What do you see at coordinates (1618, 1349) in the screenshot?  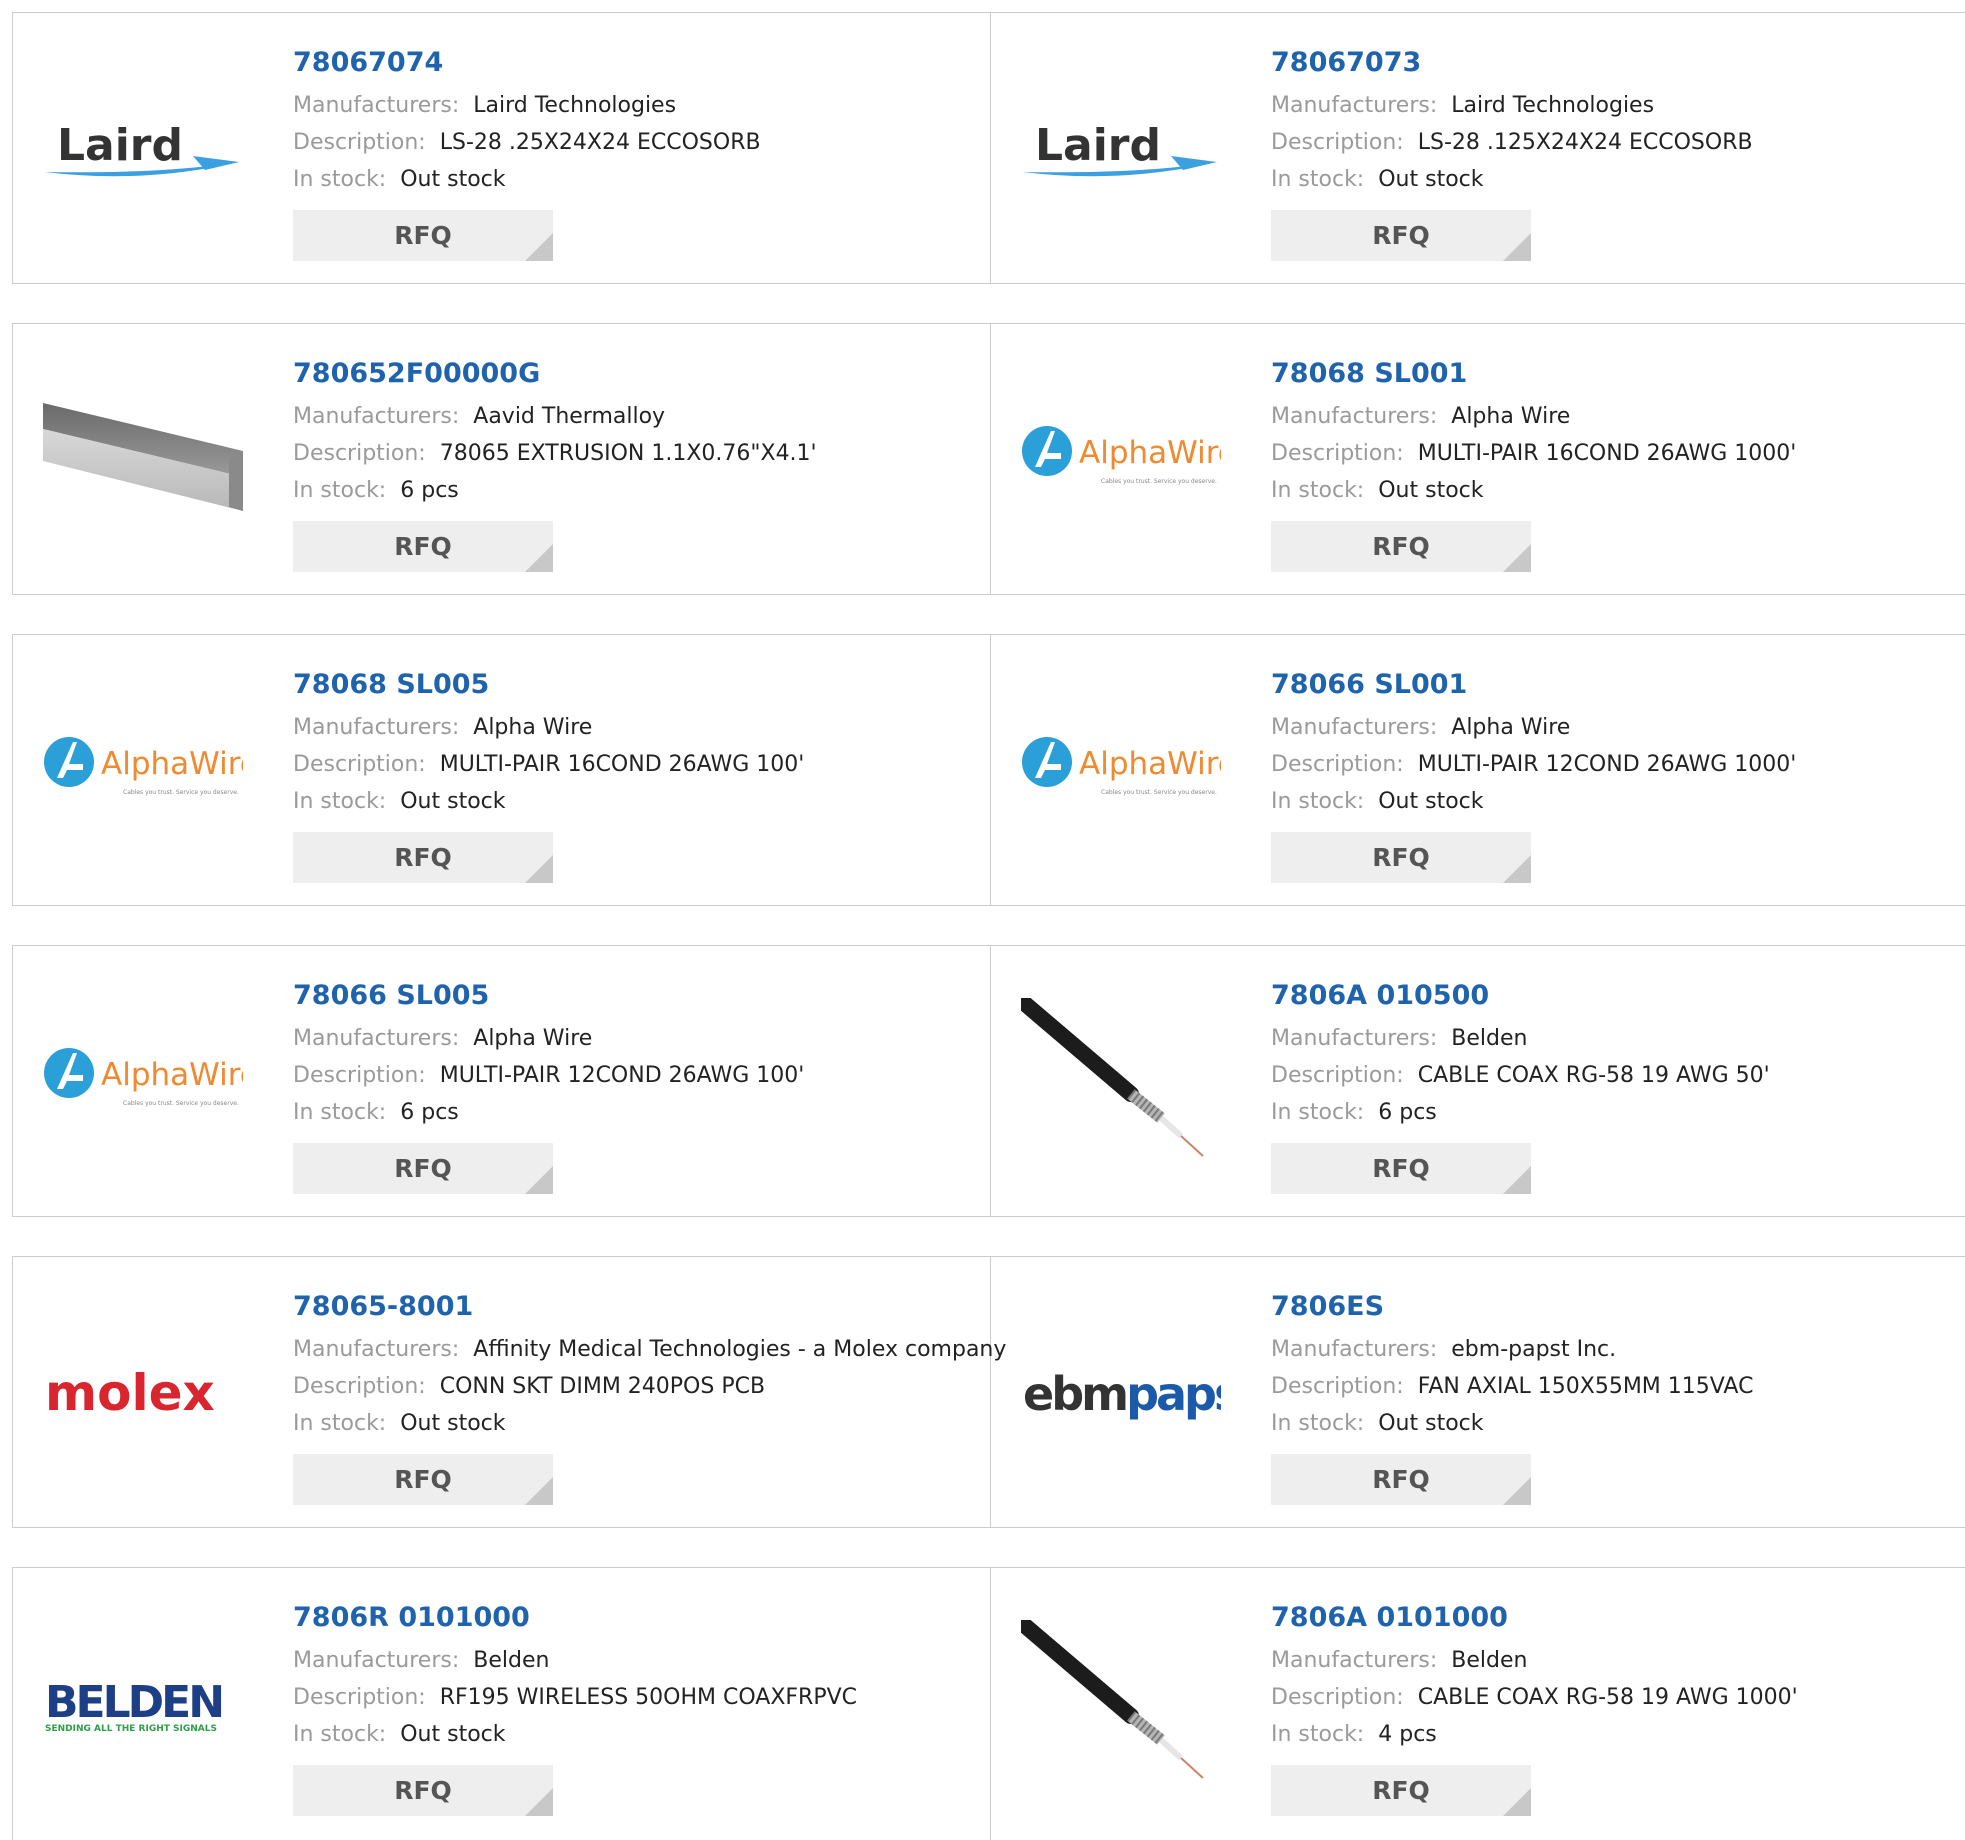 I see `manufacturer-line: Manufacturers: ebm-papst Inc.` at bounding box center [1618, 1349].